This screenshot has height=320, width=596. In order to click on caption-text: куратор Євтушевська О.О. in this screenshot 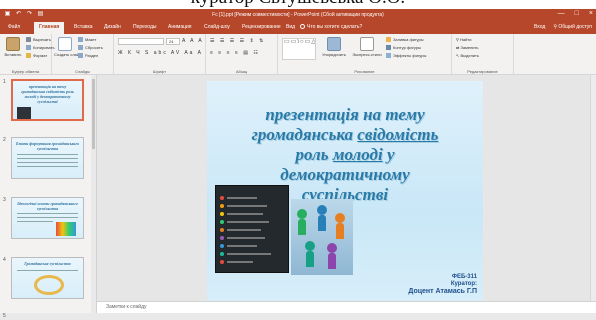, I will do `click(298, 4)`.